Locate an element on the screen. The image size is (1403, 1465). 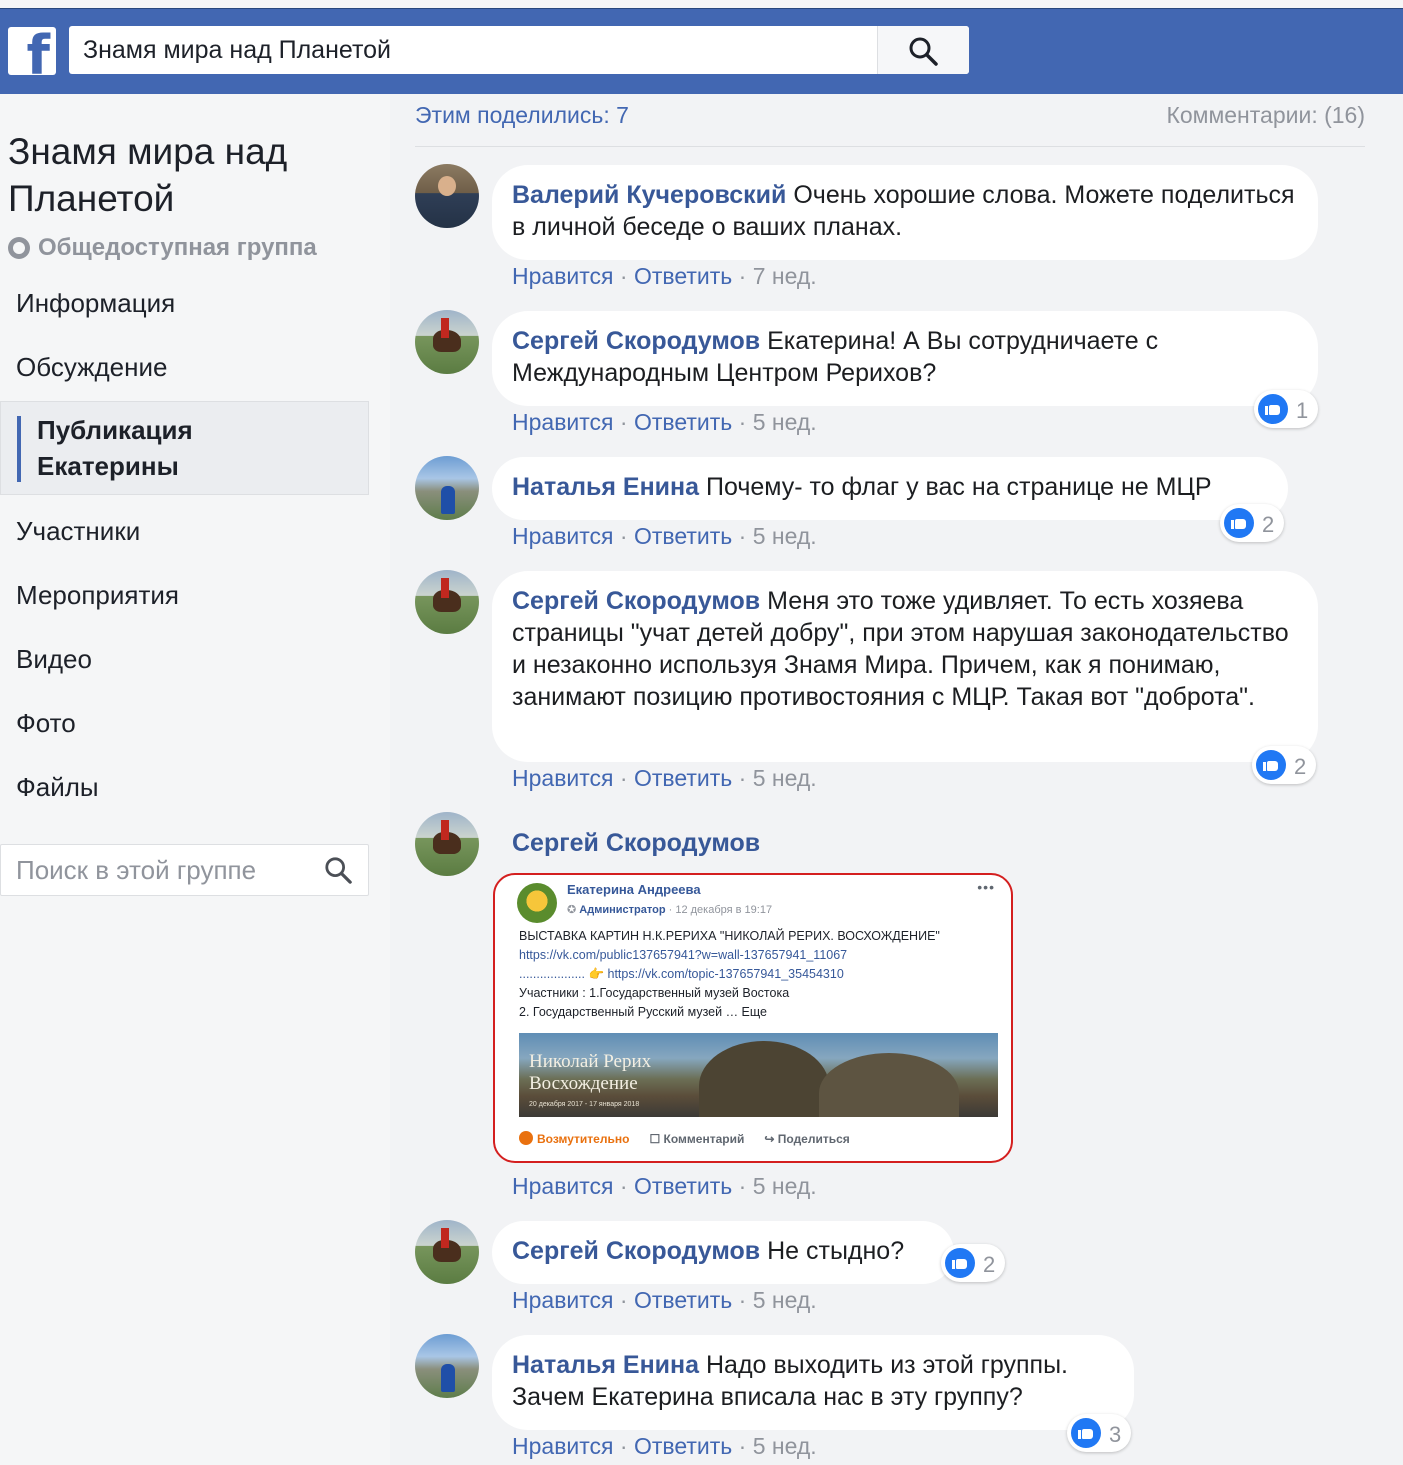
group-search-placeholder: Поиск в этой группе is located at coordinates (136, 870).